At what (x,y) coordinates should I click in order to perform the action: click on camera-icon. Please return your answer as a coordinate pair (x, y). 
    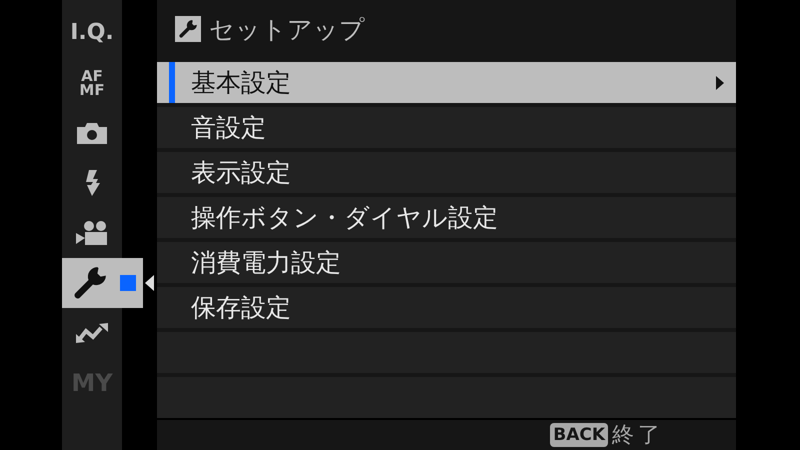
    Looking at the image, I should click on (92, 133).